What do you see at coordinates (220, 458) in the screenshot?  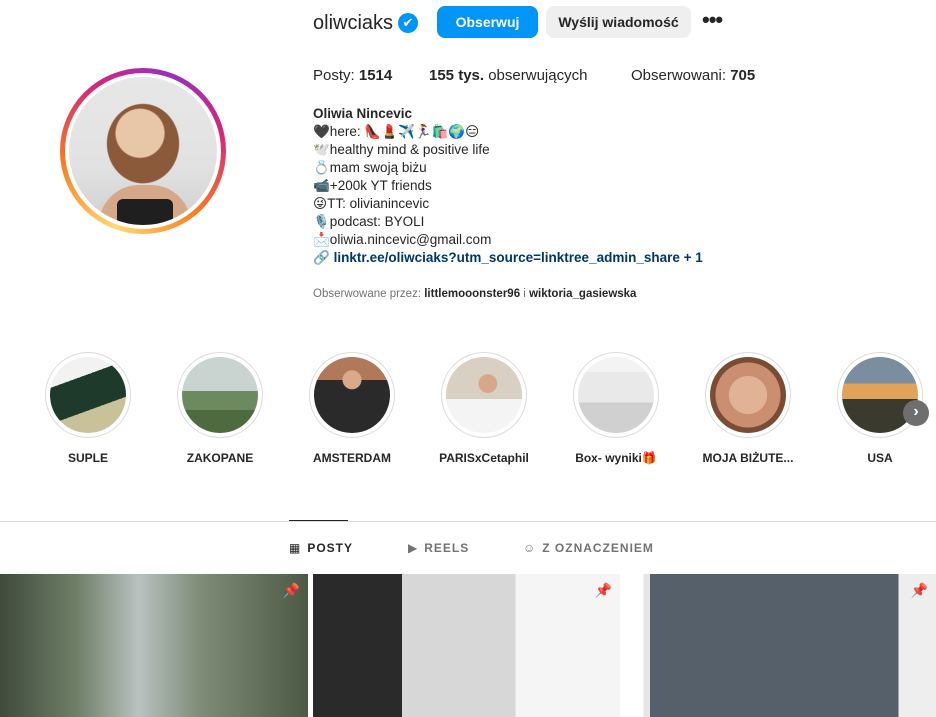 I see `highlight-label: ZAKOPANE` at bounding box center [220, 458].